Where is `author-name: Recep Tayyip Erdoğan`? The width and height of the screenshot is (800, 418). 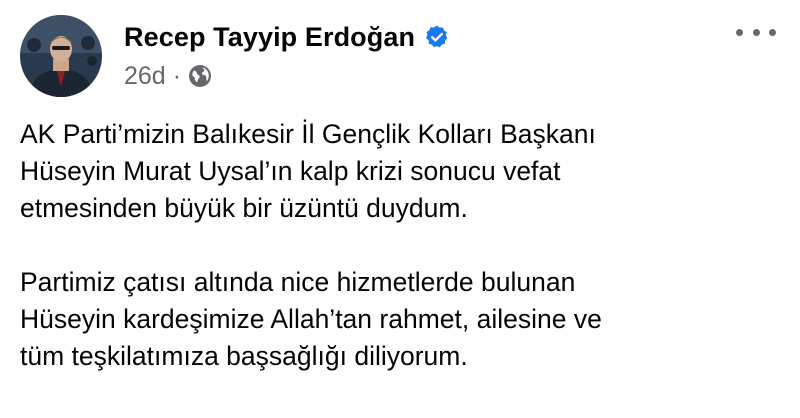
author-name: Recep Tayyip Erdoğan is located at coordinates (269, 37).